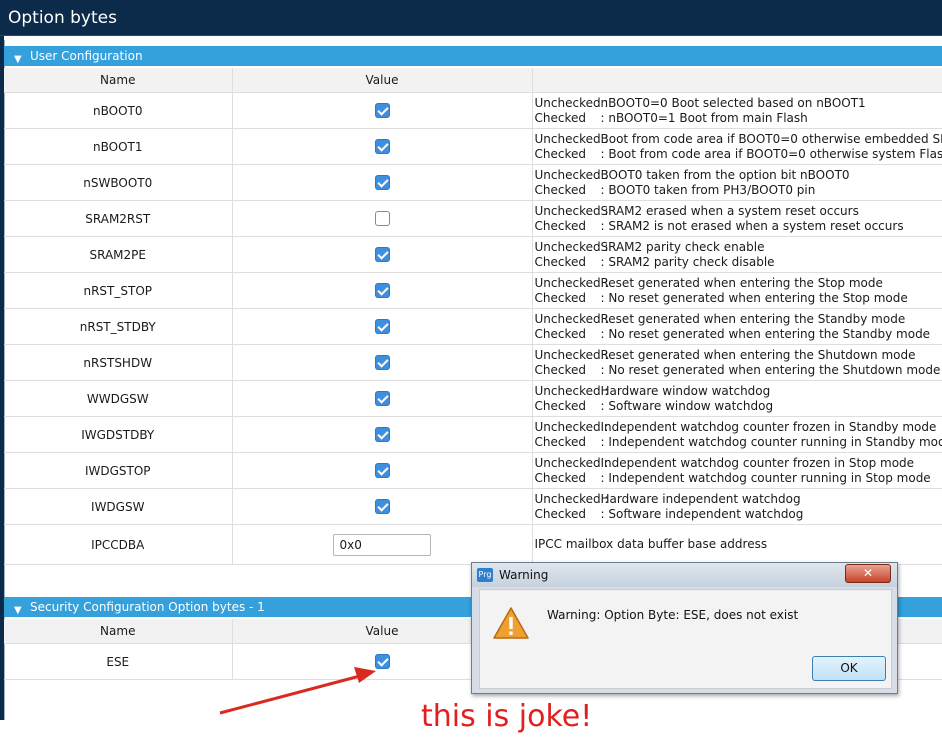 The width and height of the screenshot is (942, 743). What do you see at coordinates (511, 623) in the screenshot?
I see `warning-triangle-icon` at bounding box center [511, 623].